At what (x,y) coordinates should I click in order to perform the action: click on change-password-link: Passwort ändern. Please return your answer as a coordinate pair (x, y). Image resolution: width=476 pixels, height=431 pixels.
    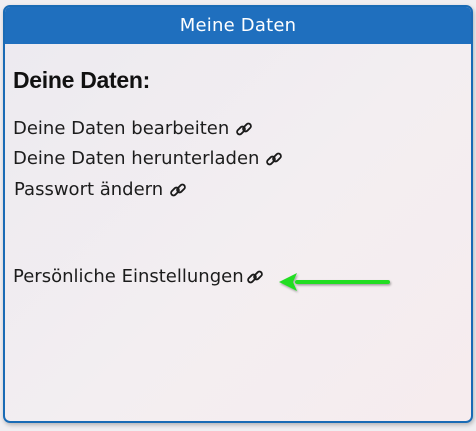
    Looking at the image, I should click on (101, 189).